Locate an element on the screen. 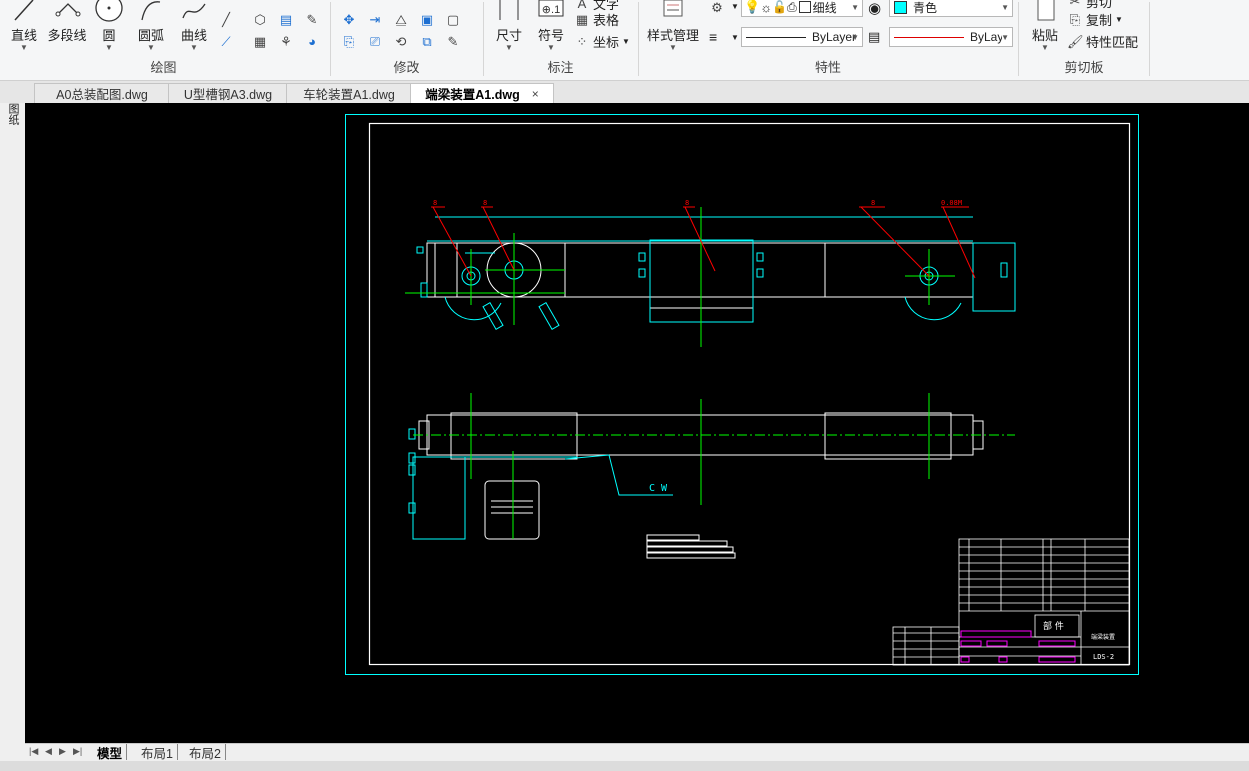 This screenshot has width=1249, height=771. linetype-list-icon: ≡ is located at coordinates (713, 37).